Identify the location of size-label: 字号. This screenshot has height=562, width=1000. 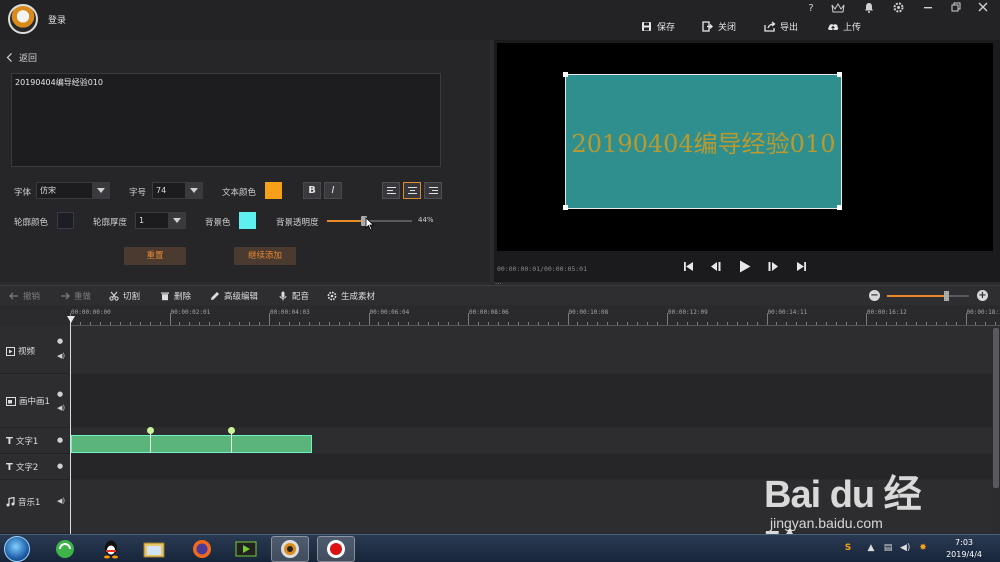
(138, 193).